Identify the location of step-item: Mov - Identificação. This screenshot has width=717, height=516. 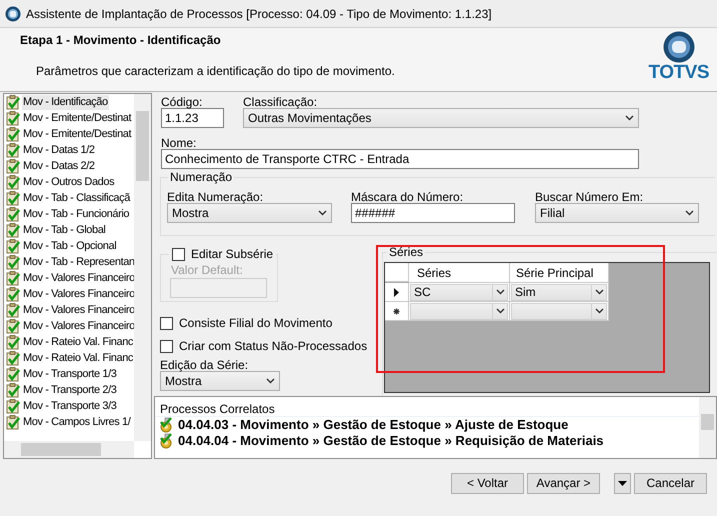
(65, 102).